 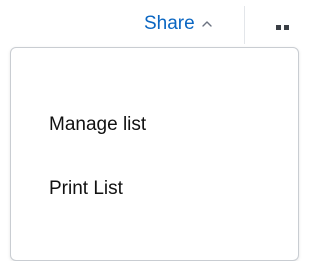 What do you see at coordinates (169, 23) in the screenshot?
I see `share-label: Share` at bounding box center [169, 23].